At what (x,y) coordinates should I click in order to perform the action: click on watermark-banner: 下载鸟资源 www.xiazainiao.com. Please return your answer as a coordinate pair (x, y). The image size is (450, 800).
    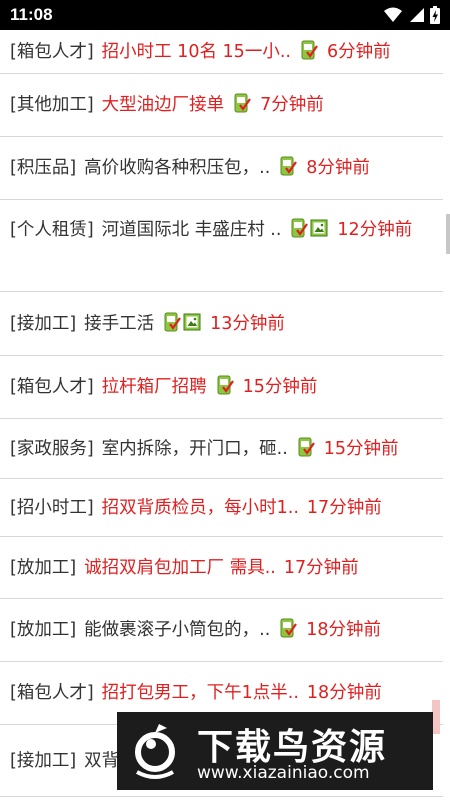
    Looking at the image, I should click on (275, 751).